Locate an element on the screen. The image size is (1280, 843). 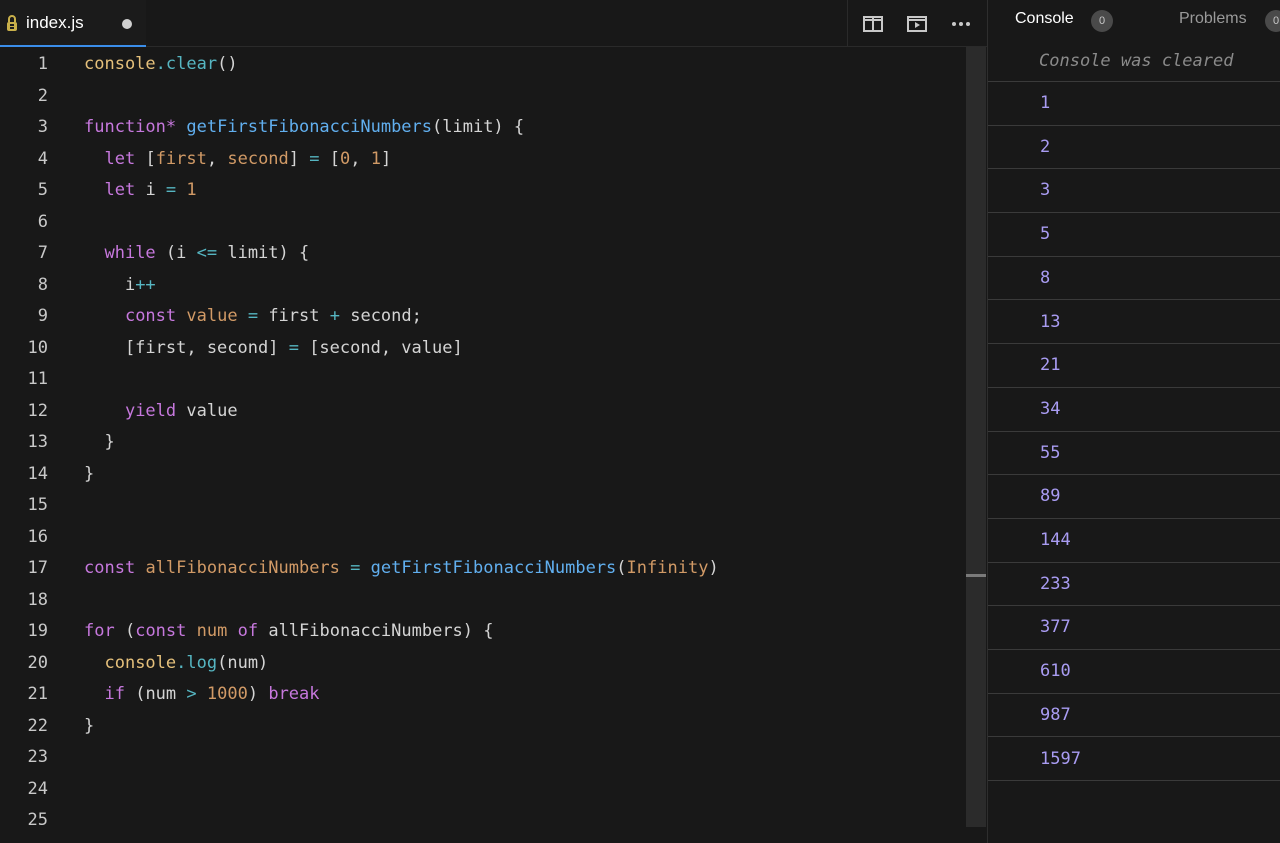
code-line: [first, second] = [second, value] is located at coordinates (273, 349).